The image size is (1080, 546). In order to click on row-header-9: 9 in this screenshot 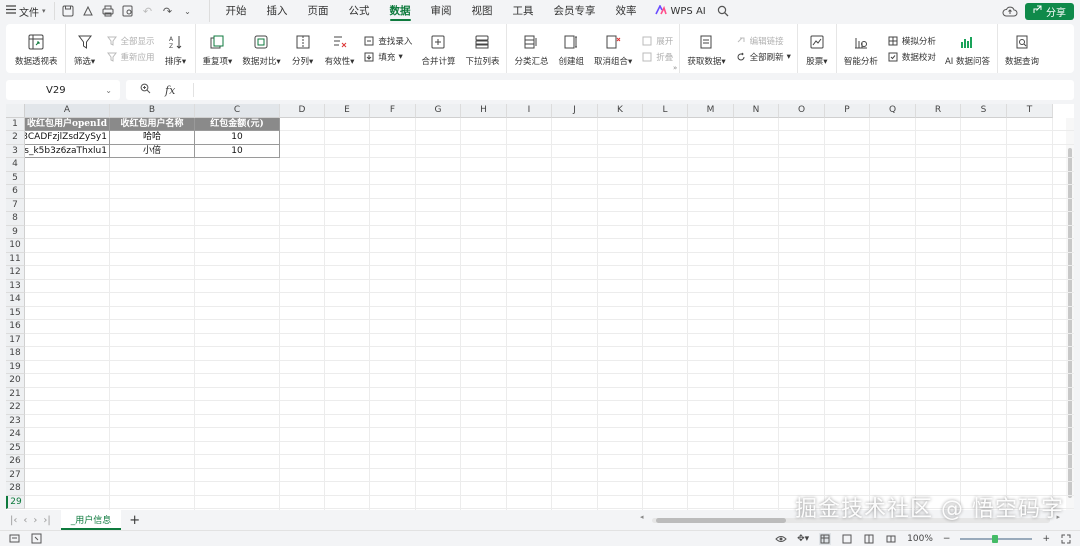, I will do `click(15, 232)`.